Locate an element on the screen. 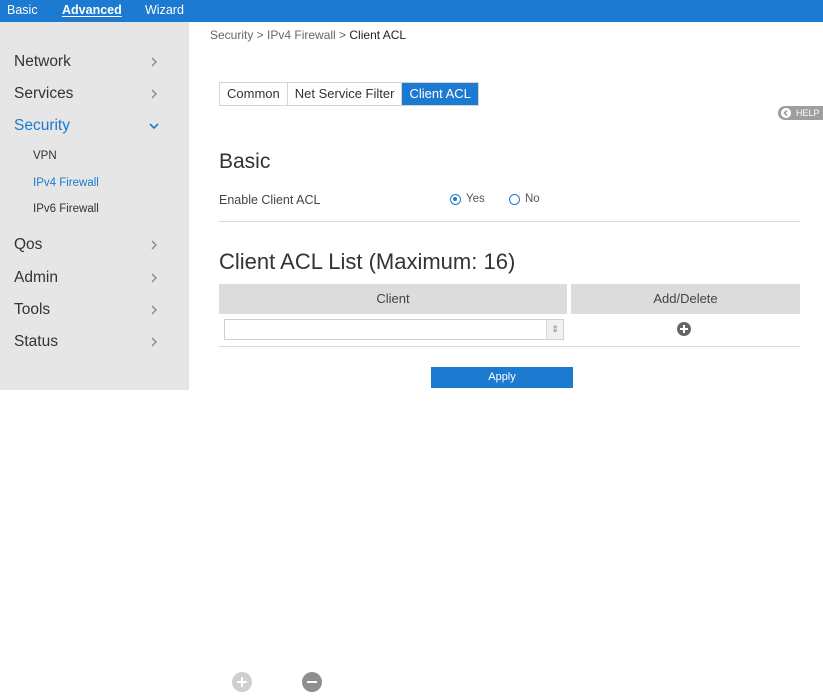 This screenshot has width=823, height=696. sidebar-item-label: Status is located at coordinates (36, 341).